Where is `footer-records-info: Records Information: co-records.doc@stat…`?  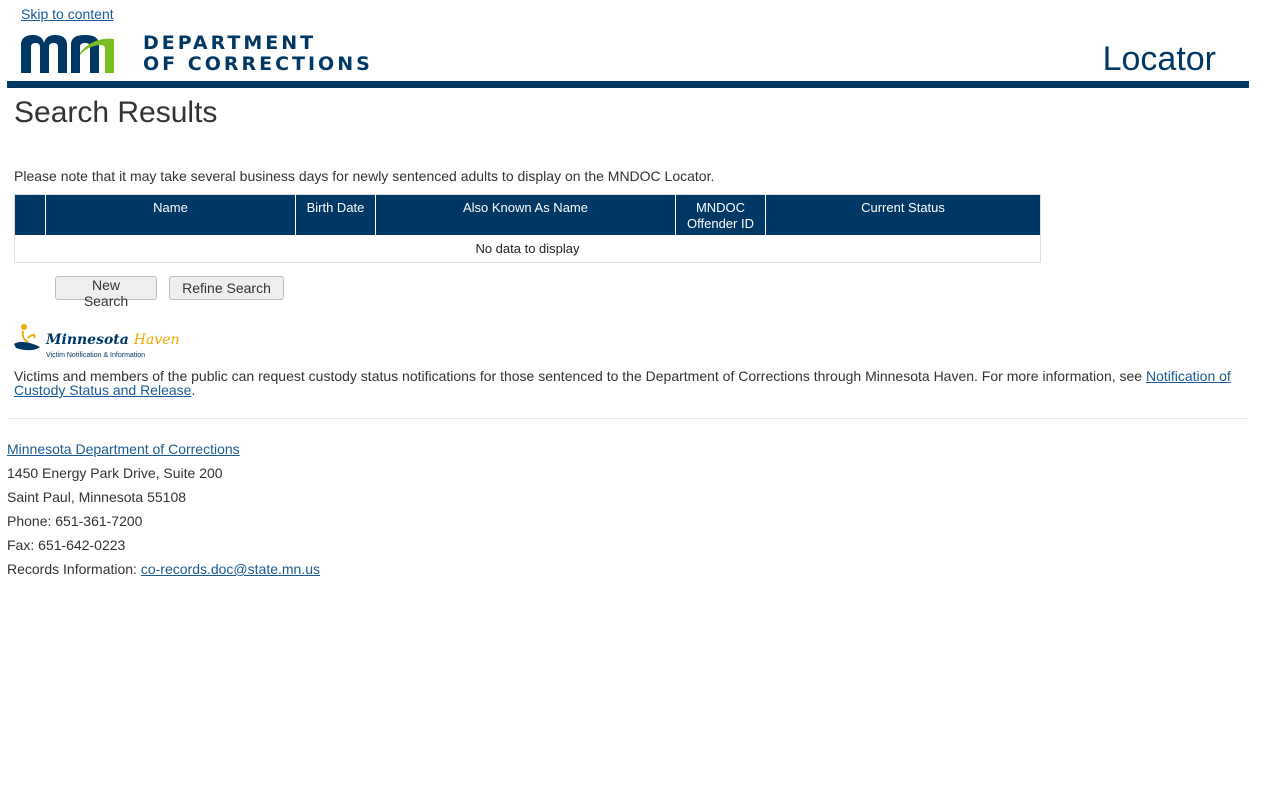
footer-records-info: Records Information: co-records.doc@stat… is located at coordinates (163, 569).